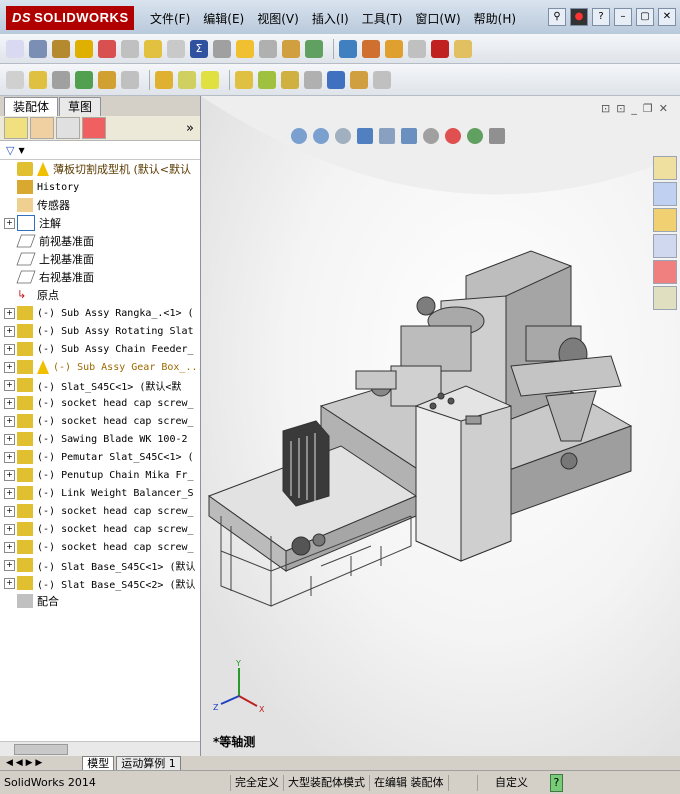  I want to click on new-motion-study-icon, so click(244, 79).